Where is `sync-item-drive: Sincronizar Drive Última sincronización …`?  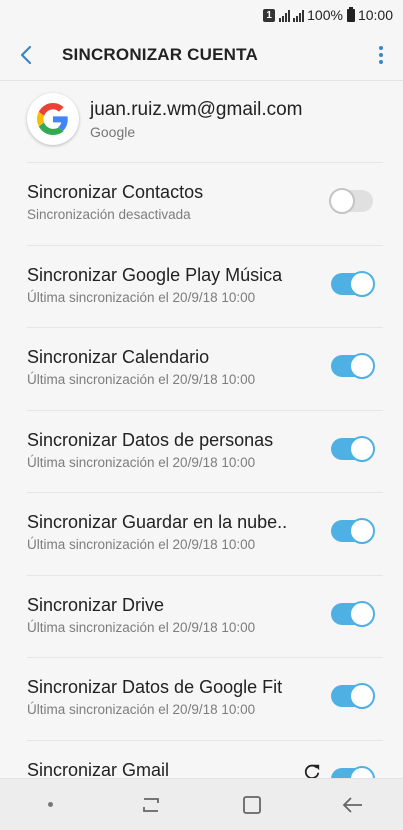 sync-item-drive: Sincronizar Drive Última sincronización … is located at coordinates (201, 616).